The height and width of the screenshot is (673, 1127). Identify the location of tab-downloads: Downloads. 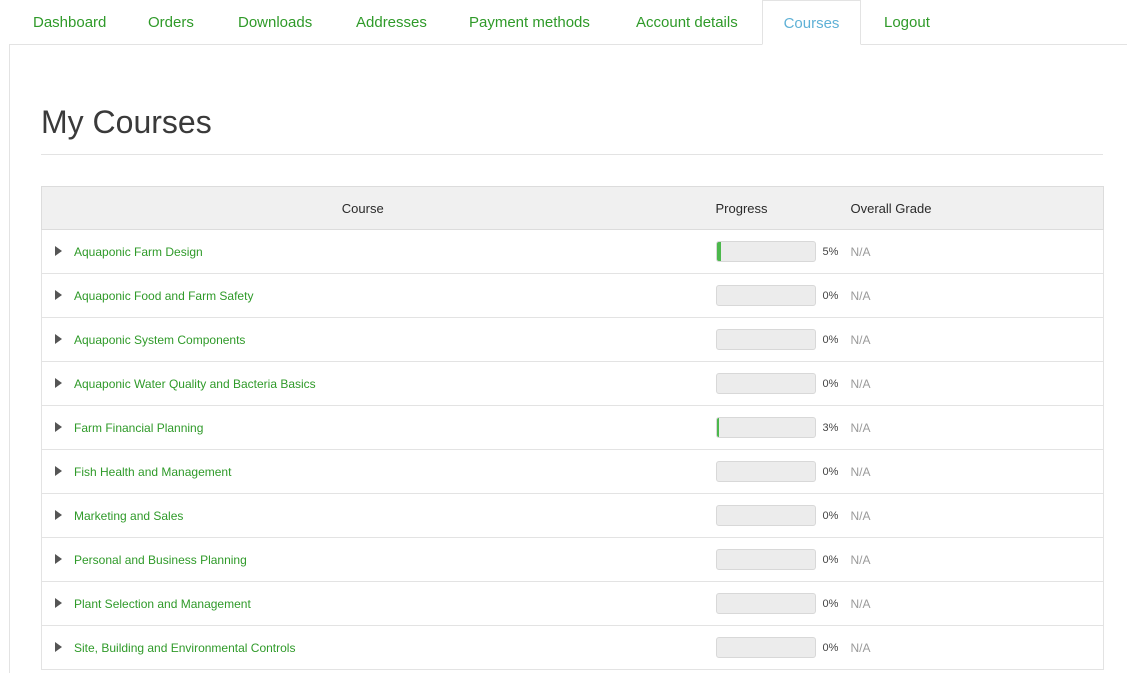
(275, 22).